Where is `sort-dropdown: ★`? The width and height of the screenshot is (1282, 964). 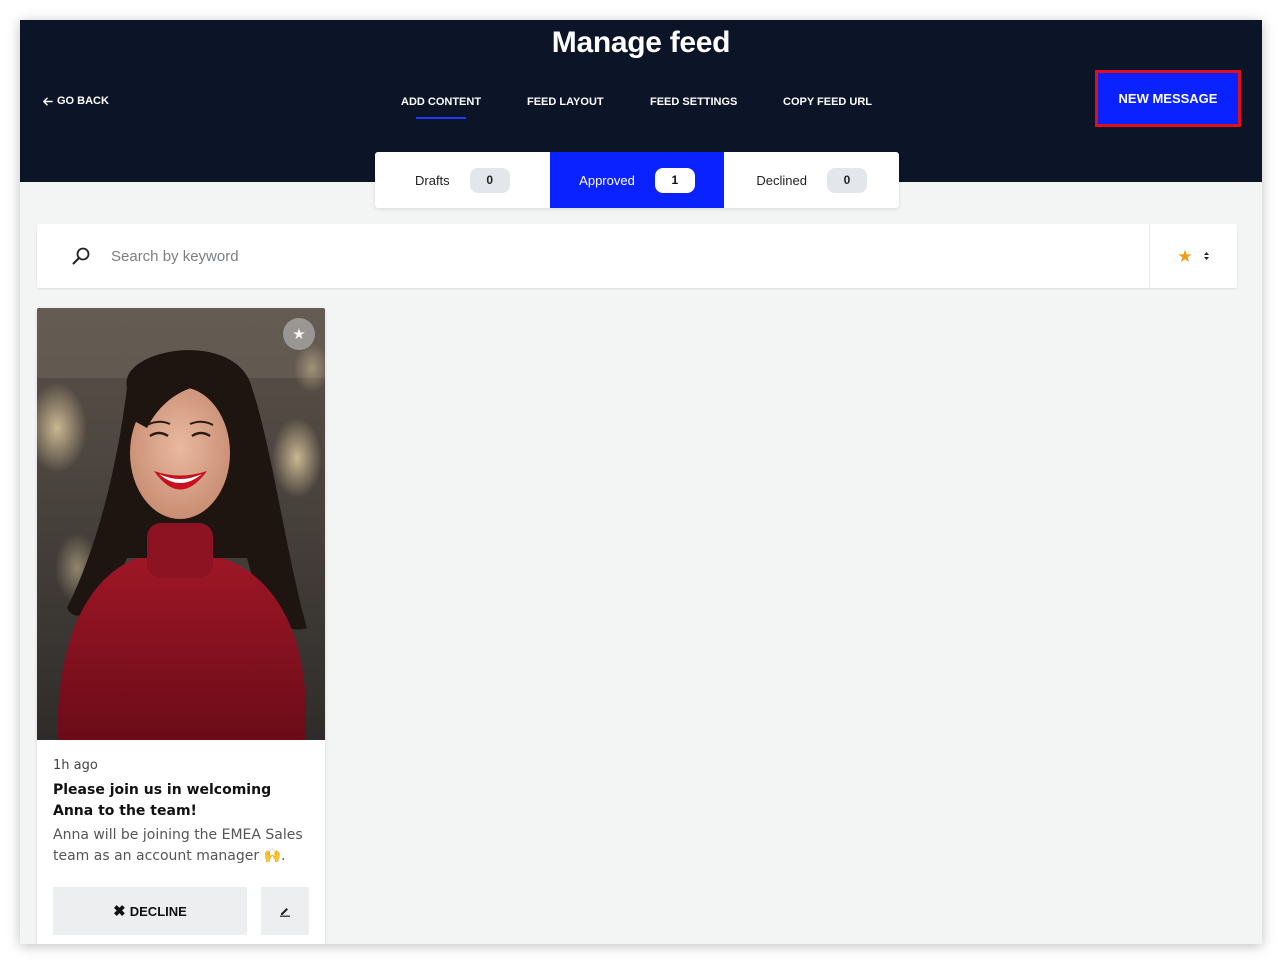 sort-dropdown: ★ is located at coordinates (1193, 256).